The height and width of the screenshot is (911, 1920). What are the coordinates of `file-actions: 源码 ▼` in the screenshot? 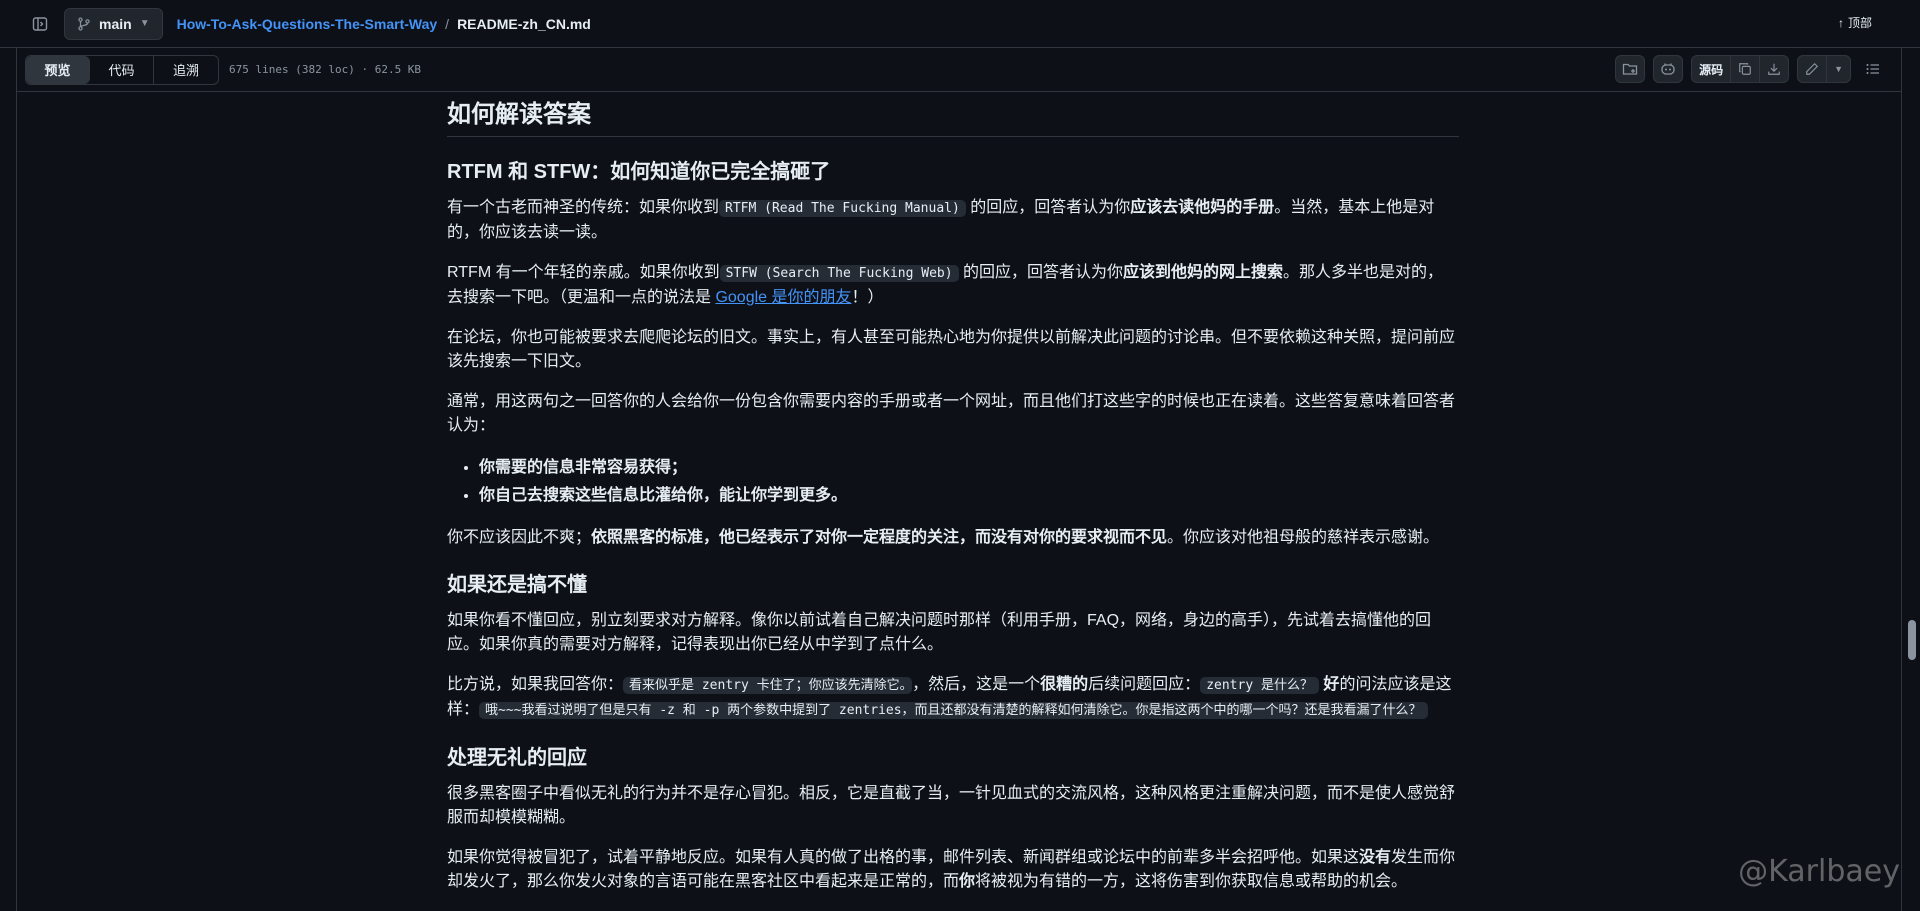 It's located at (1751, 69).